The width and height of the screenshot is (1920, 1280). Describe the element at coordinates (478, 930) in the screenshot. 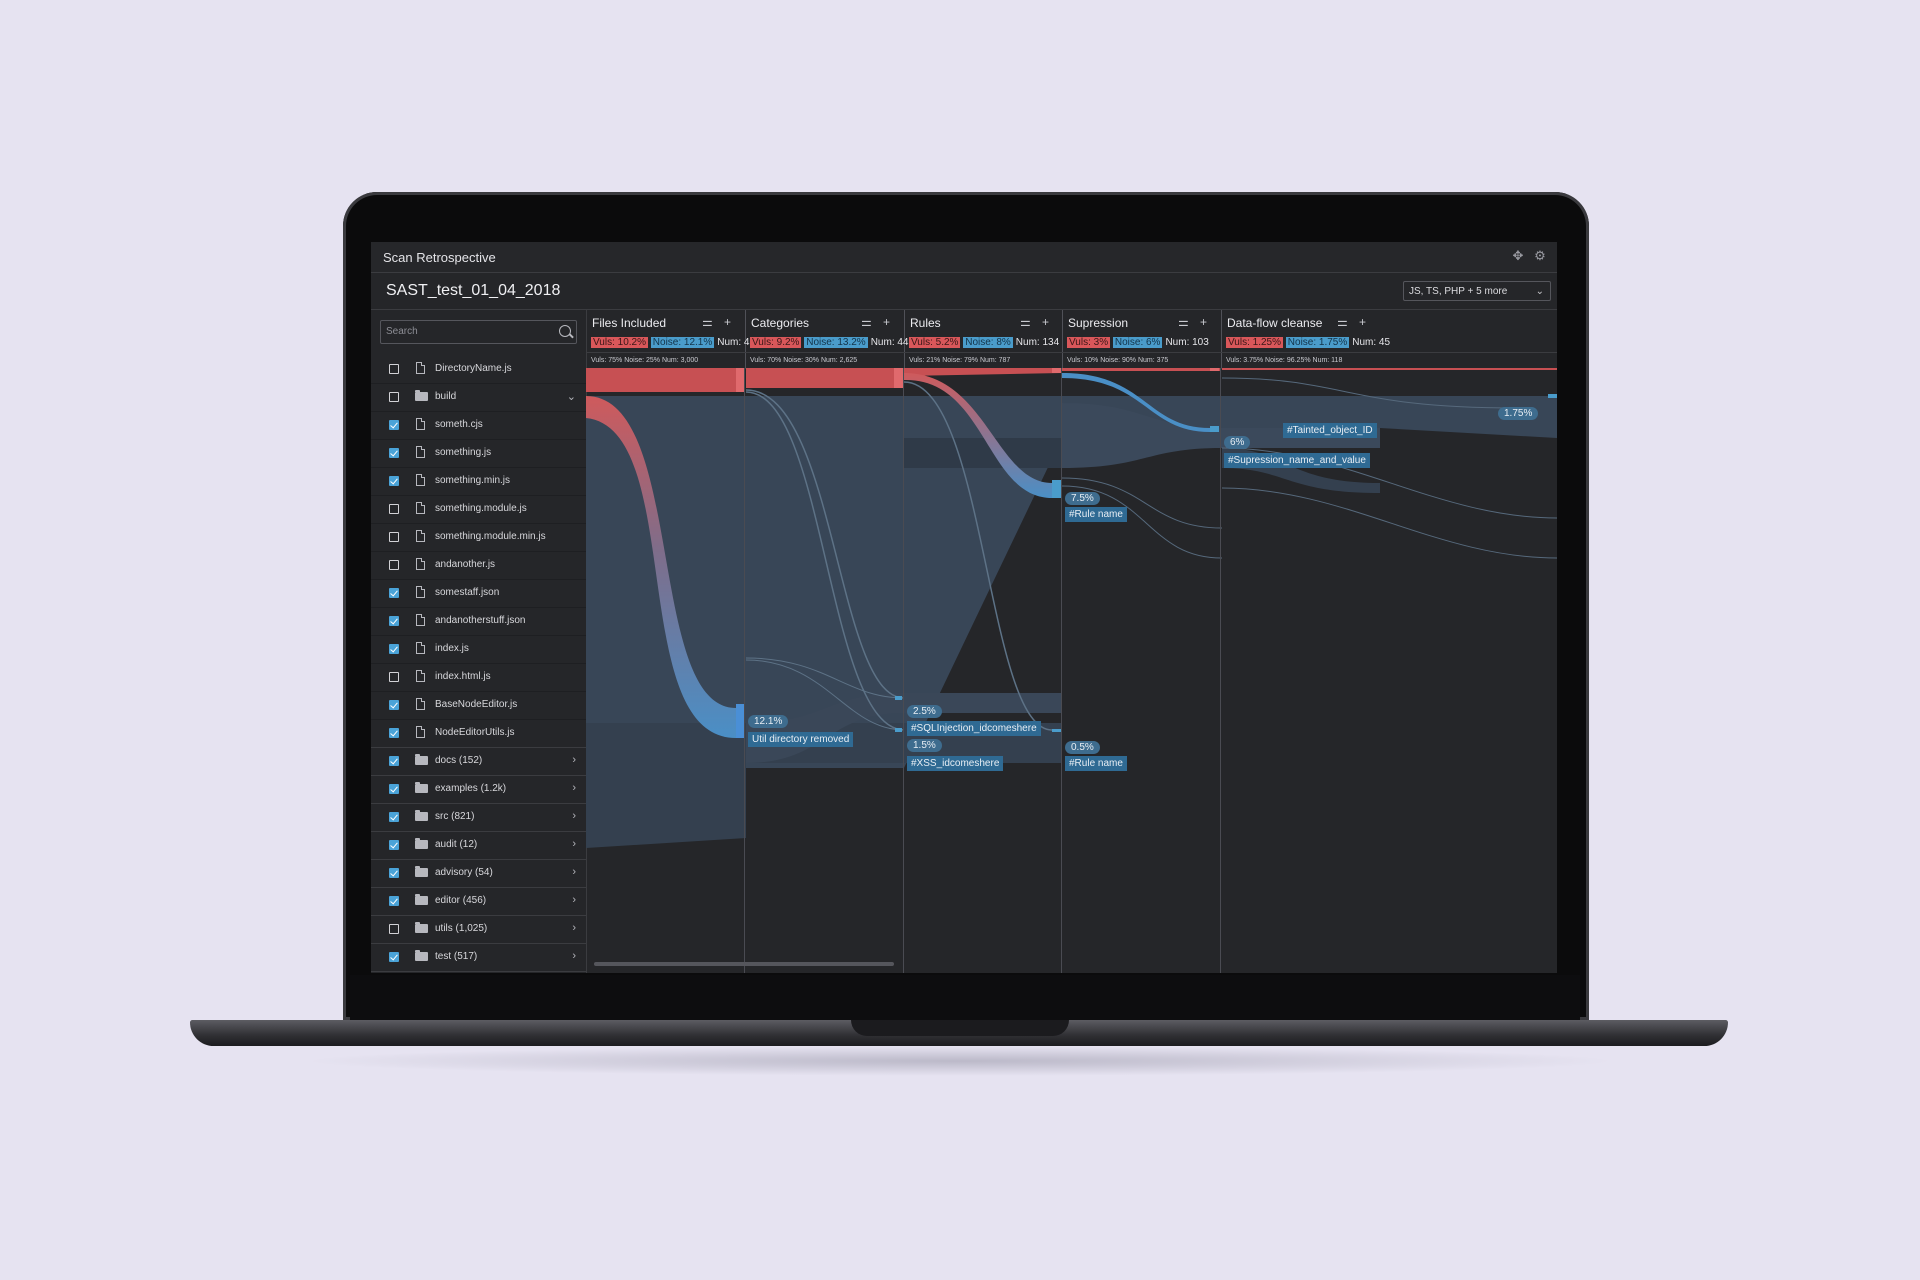

I see `folder-row: utils (1,025) ›` at that location.